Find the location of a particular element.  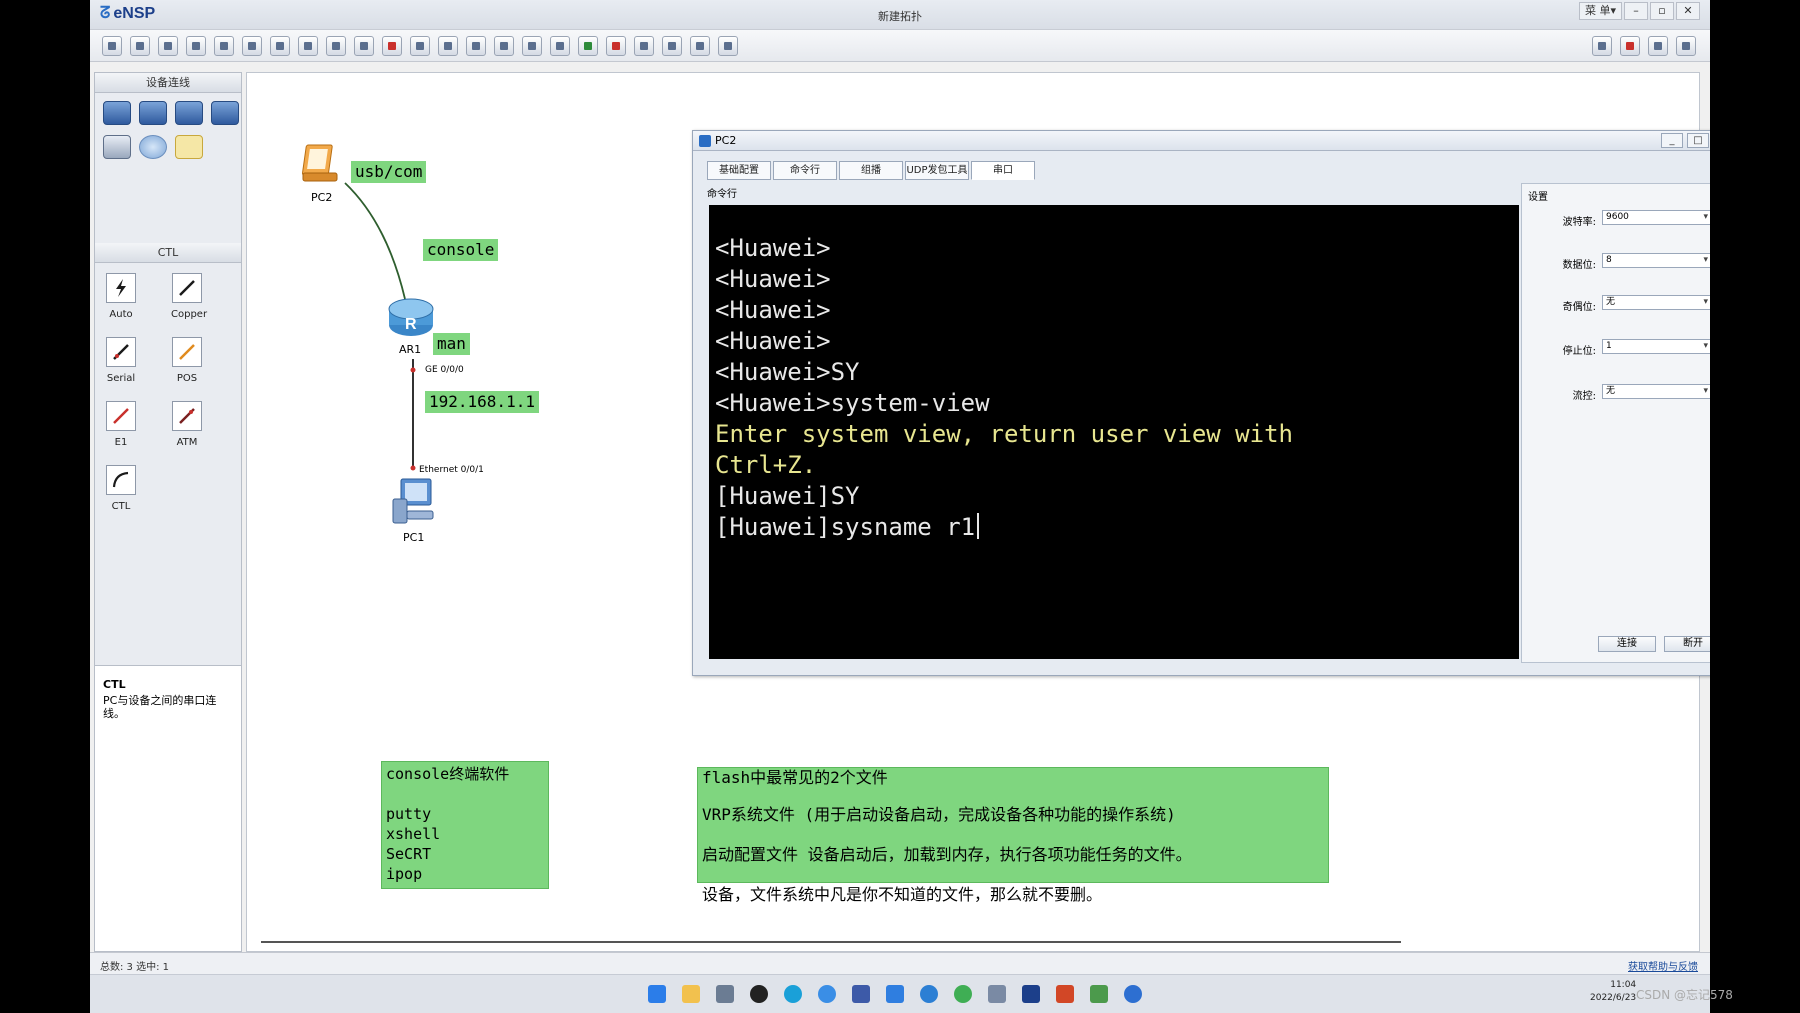

wechat-icon is located at coordinates (963, 994).